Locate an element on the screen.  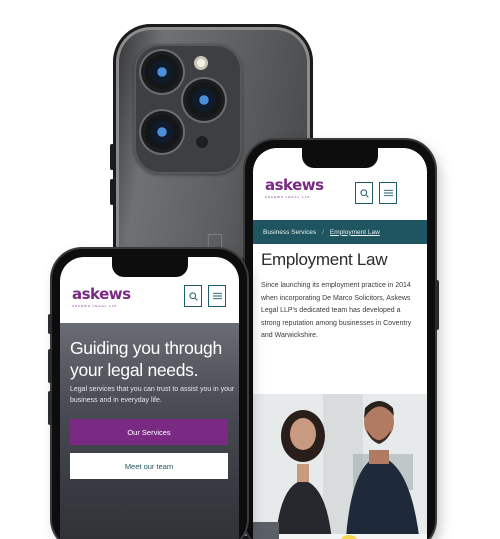
team-photo-illustration is located at coordinates (340, 466).